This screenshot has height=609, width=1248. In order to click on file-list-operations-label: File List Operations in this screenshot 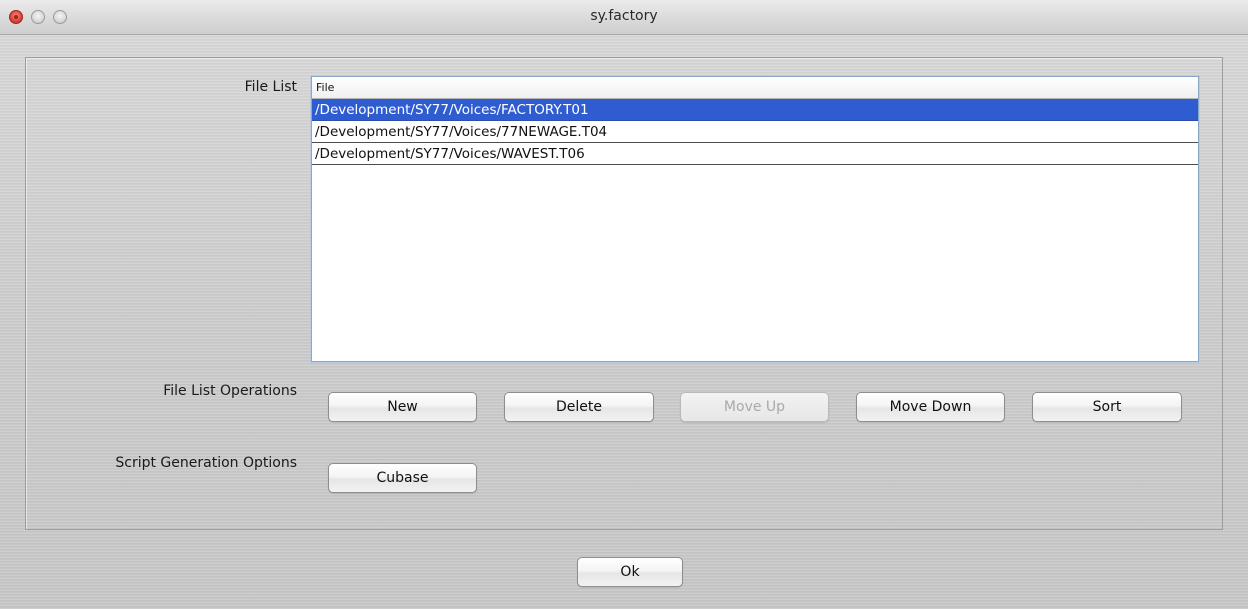, I will do `click(230, 391)`.